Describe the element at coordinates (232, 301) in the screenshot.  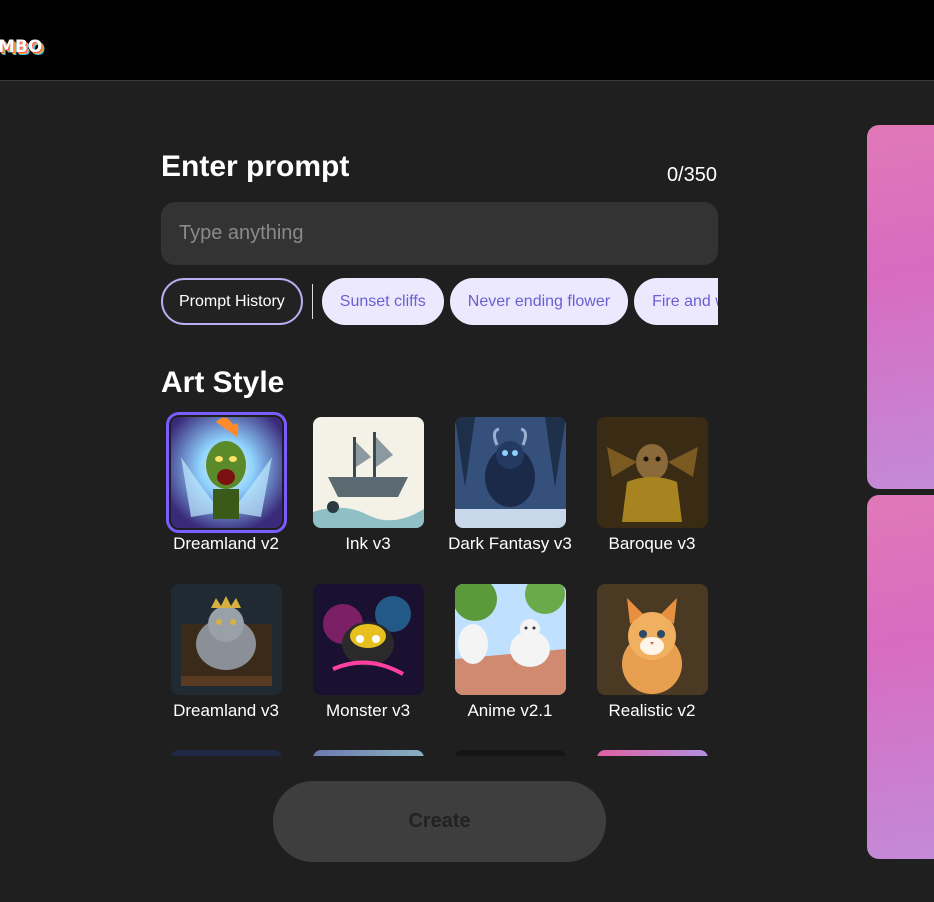
I see `prompt-history-button: Prompt History` at that location.